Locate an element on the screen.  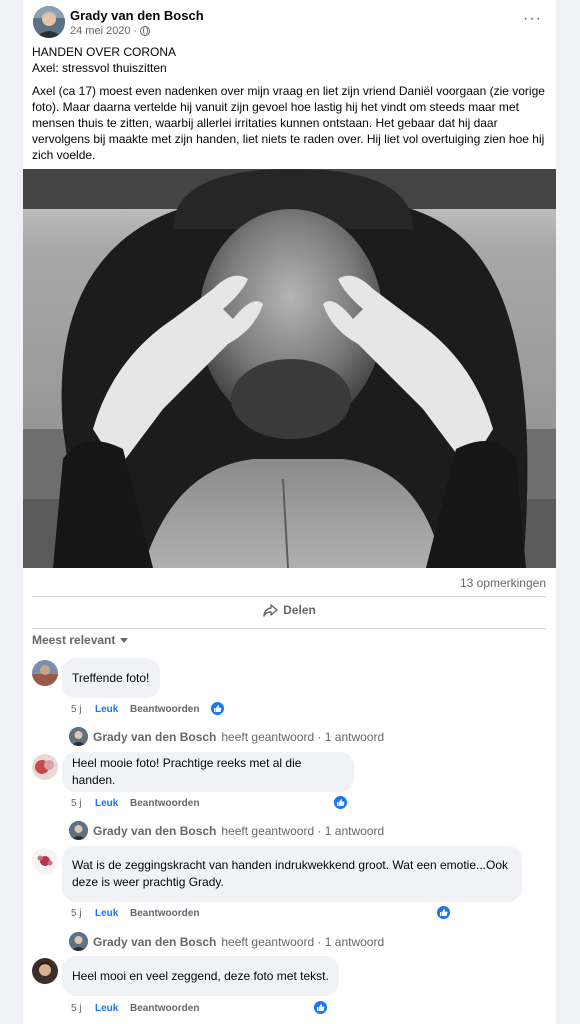
comment-sort-dropdown: Meest relevant is located at coordinates (80, 640).